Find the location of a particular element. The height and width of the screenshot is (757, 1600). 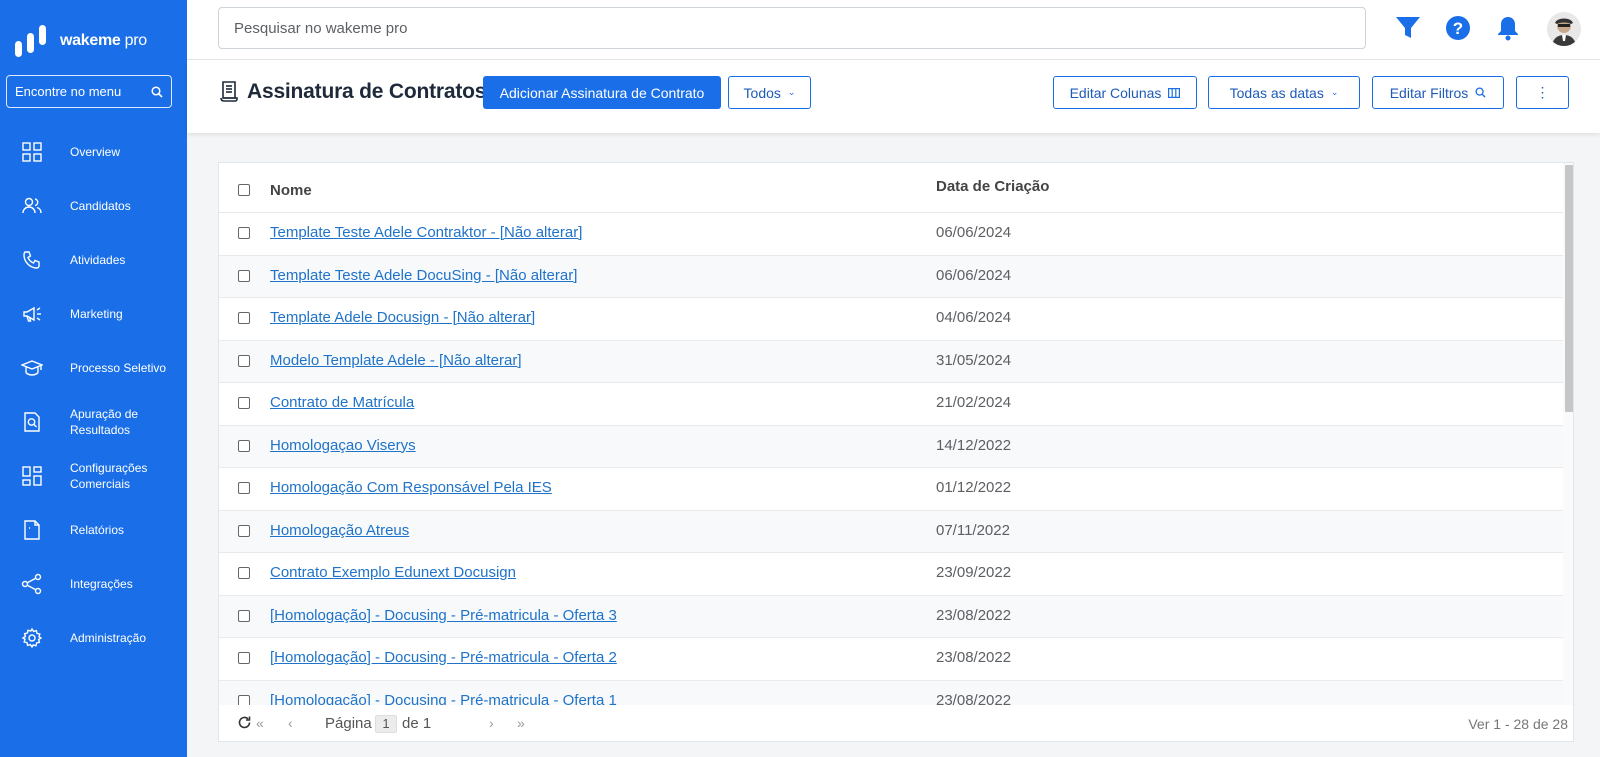

scrollbar-thumb is located at coordinates (1569, 288).